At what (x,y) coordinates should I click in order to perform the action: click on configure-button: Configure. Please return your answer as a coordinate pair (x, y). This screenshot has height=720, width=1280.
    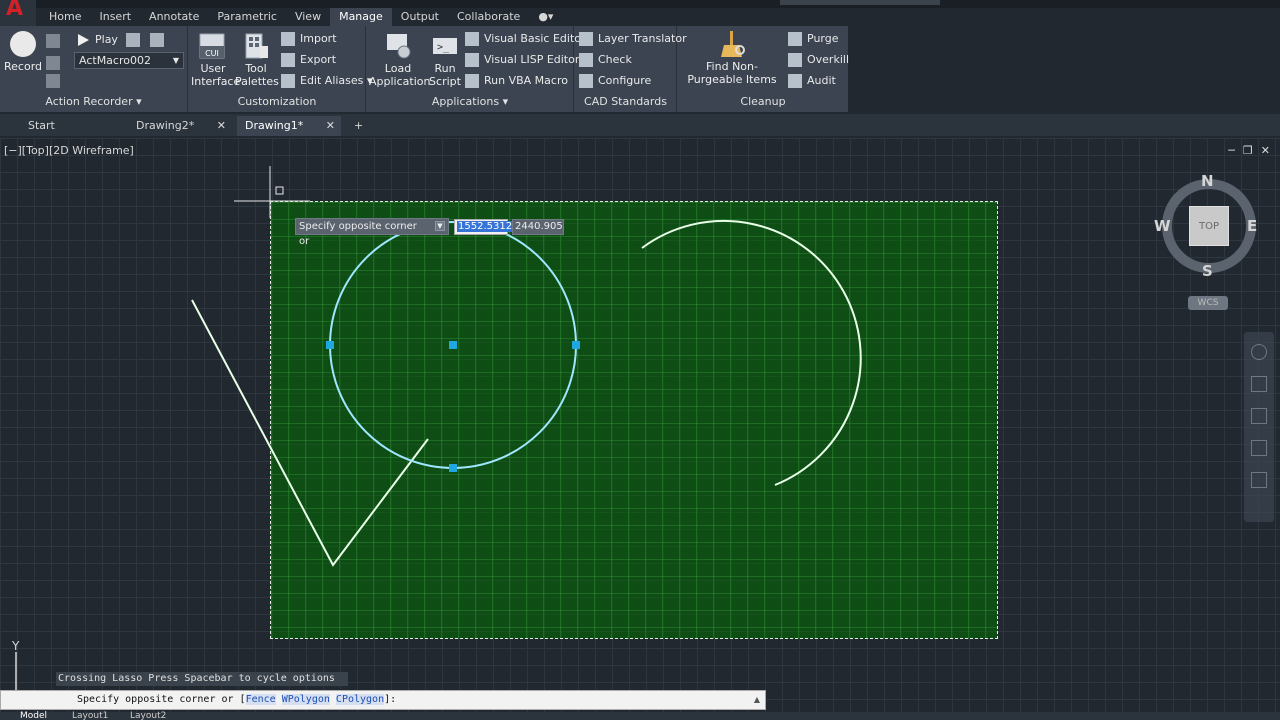
    Looking at the image, I should click on (615, 81).